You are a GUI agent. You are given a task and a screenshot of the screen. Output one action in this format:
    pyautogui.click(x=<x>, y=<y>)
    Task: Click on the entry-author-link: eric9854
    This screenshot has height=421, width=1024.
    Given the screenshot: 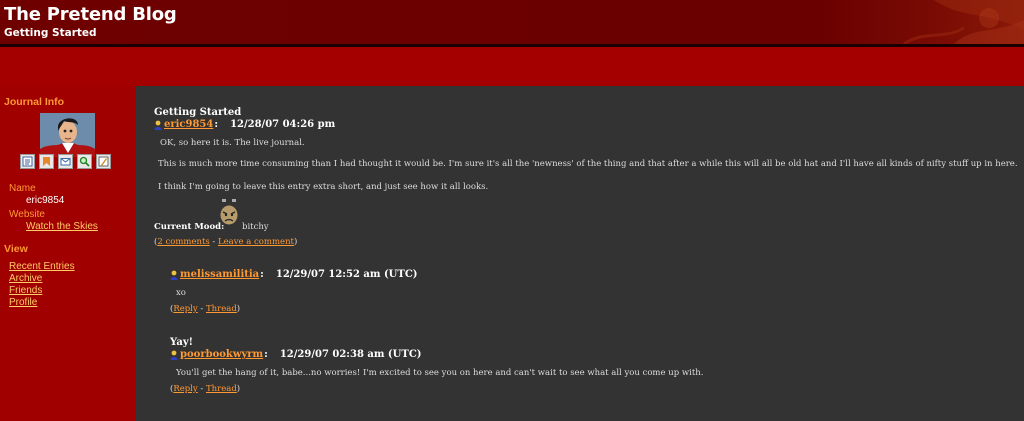 What is the action you would take?
    pyautogui.click(x=188, y=124)
    